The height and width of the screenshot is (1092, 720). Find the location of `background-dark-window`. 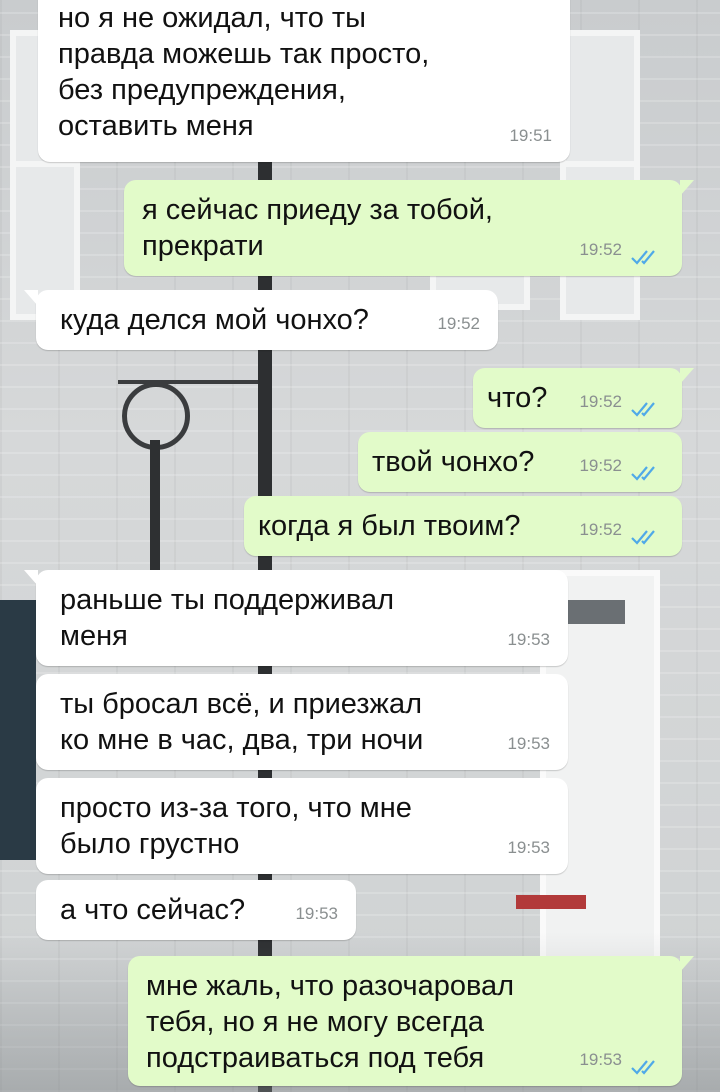

background-dark-window is located at coordinates (18, 730).